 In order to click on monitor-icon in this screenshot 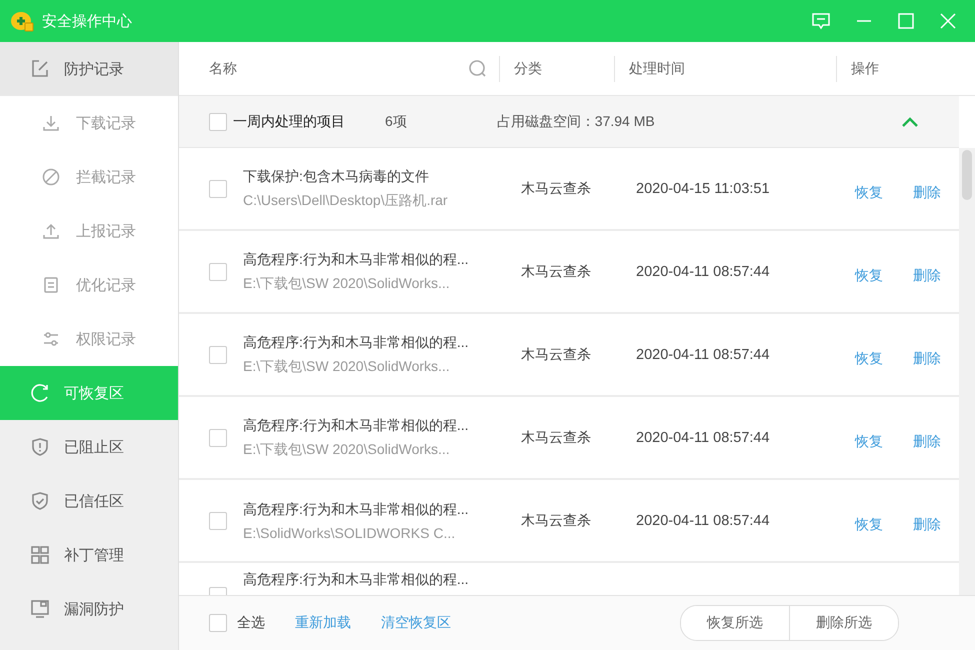, I will do `click(40, 609)`.